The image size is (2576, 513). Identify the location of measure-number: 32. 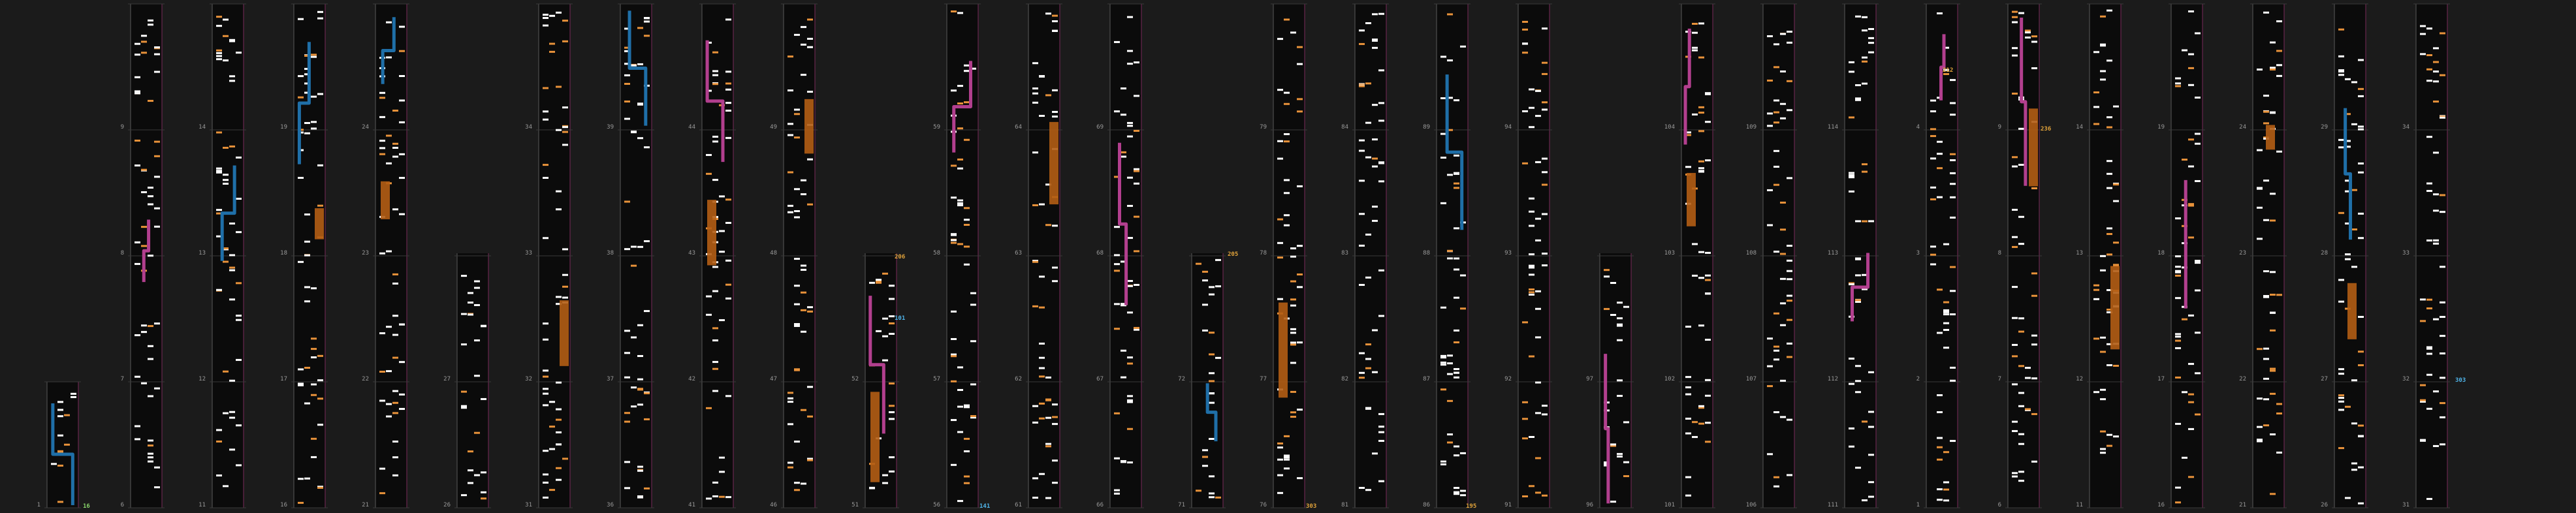
(2406, 379).